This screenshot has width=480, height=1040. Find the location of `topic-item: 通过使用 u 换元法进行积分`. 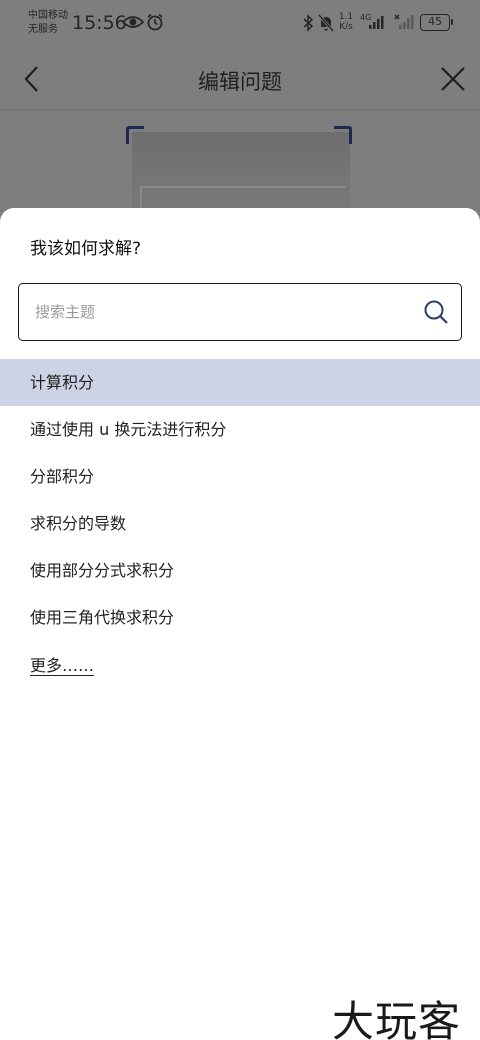

topic-item: 通过使用 u 换元法进行积分 is located at coordinates (240, 429).